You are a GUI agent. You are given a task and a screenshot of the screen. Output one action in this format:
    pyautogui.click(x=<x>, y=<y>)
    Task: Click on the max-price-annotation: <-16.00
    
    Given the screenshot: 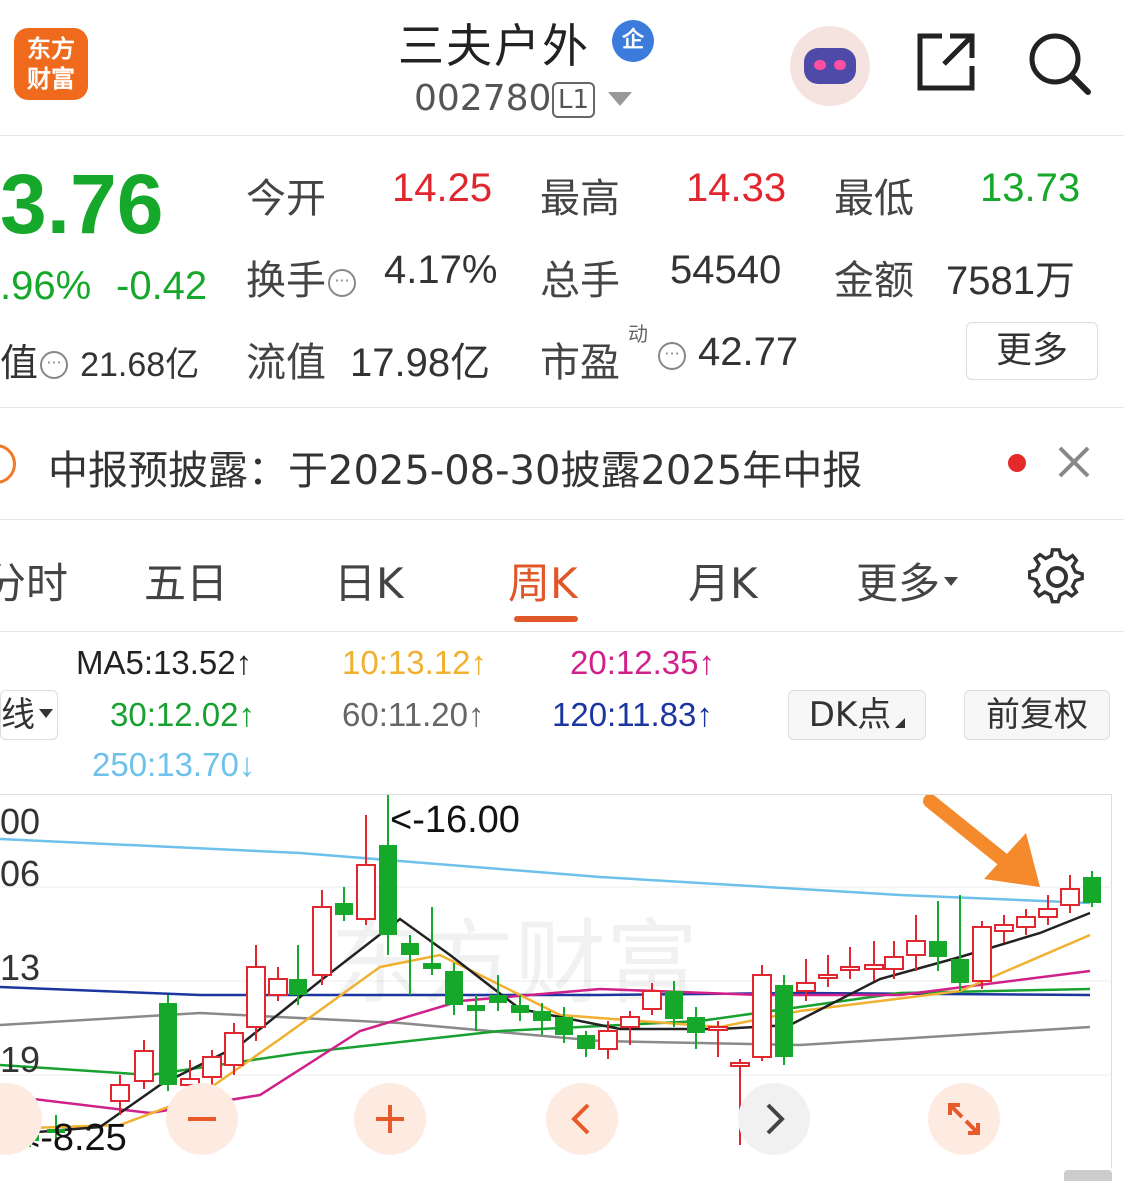 What is the action you would take?
    pyautogui.click(x=455, y=820)
    